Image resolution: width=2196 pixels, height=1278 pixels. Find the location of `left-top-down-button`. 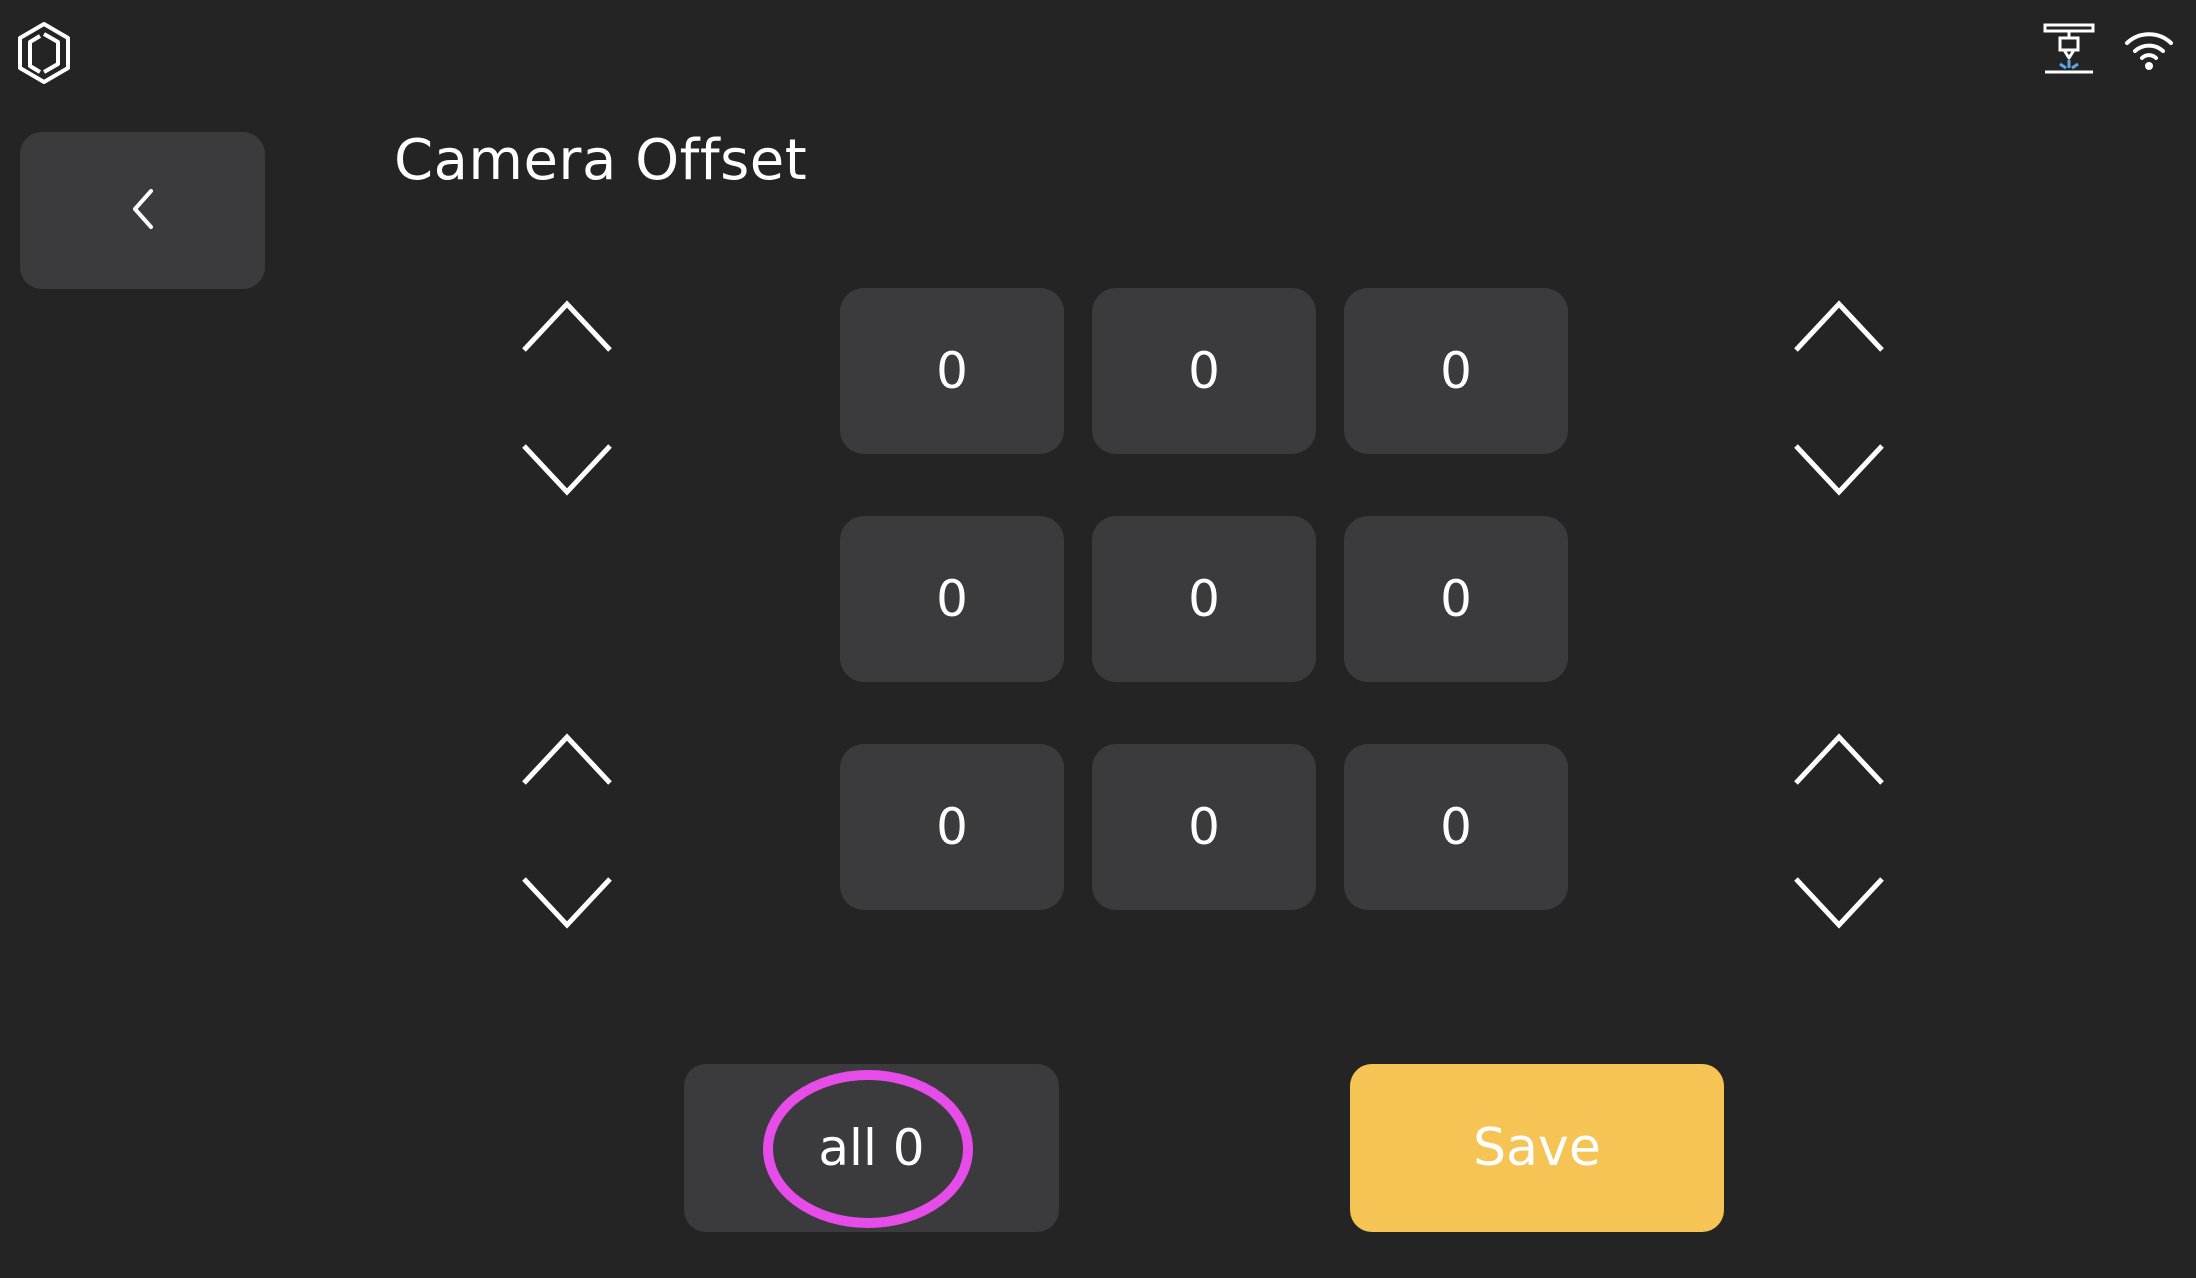

left-top-down-button is located at coordinates (567, 470).